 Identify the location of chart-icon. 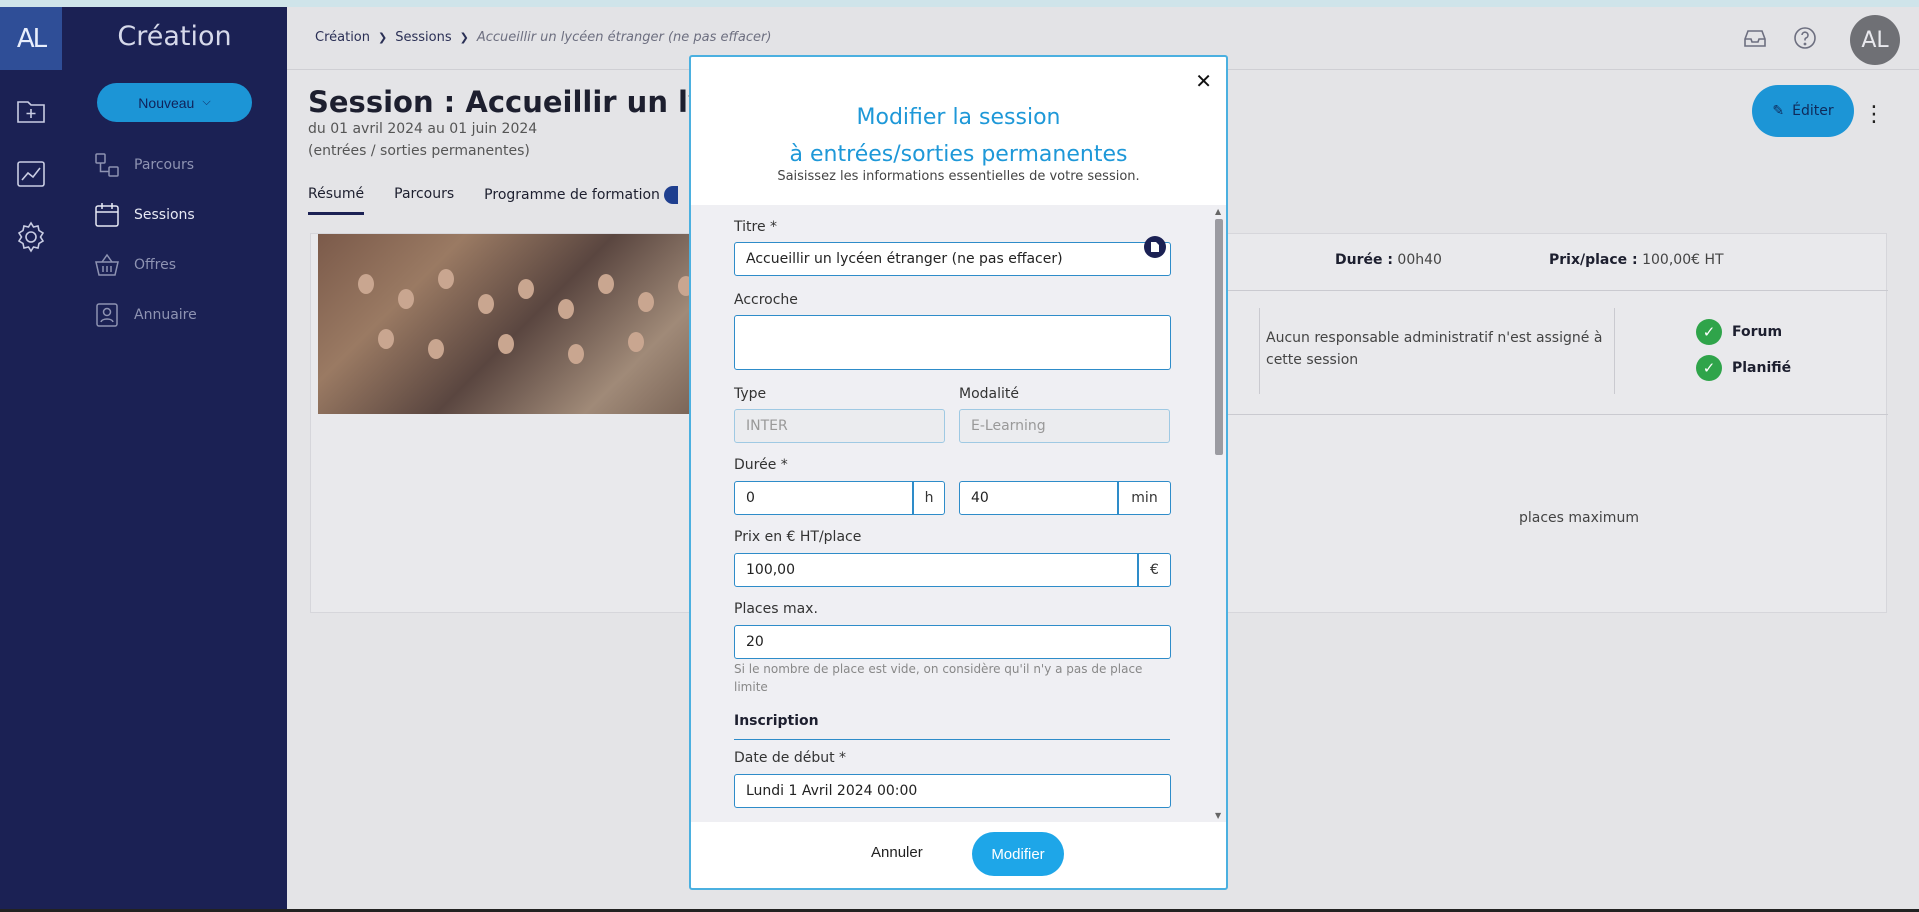
(31, 173).